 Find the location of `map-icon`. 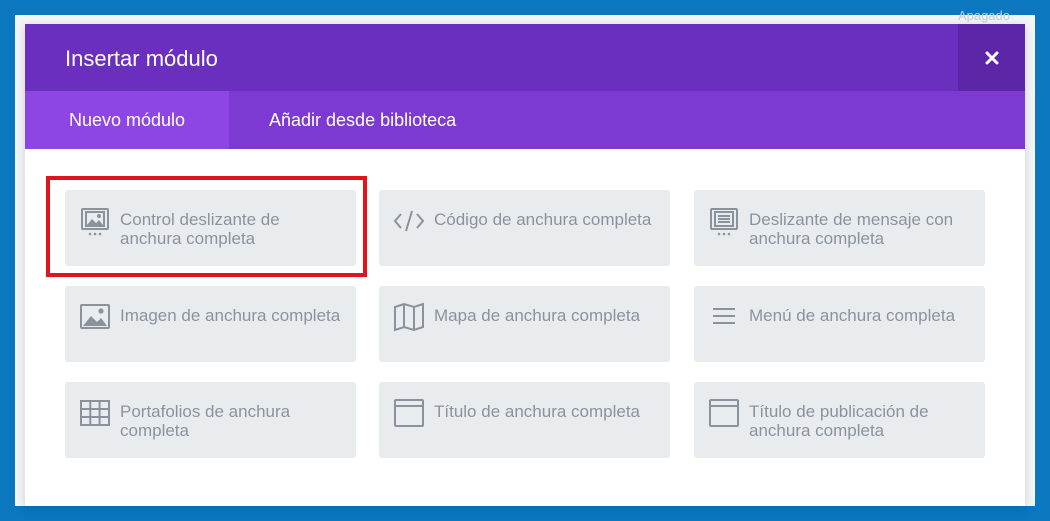

map-icon is located at coordinates (409, 317).